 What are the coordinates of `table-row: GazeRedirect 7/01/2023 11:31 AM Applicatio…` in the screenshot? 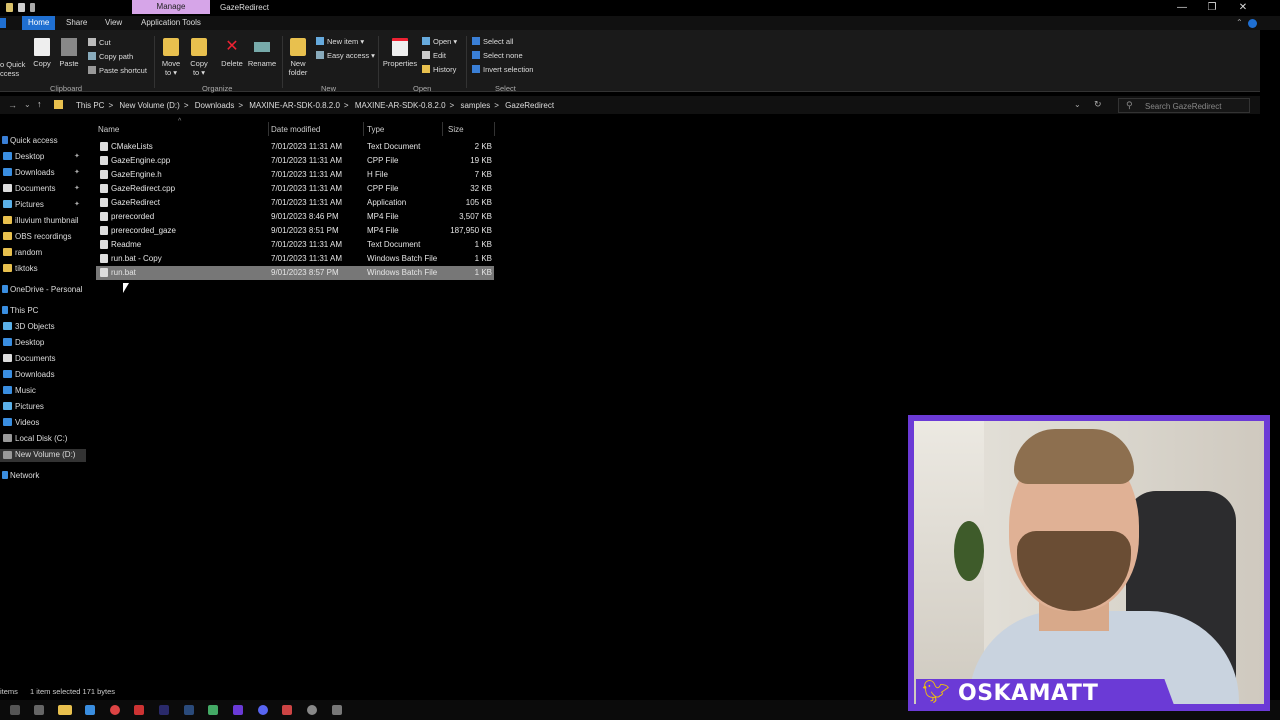 It's located at (295, 203).